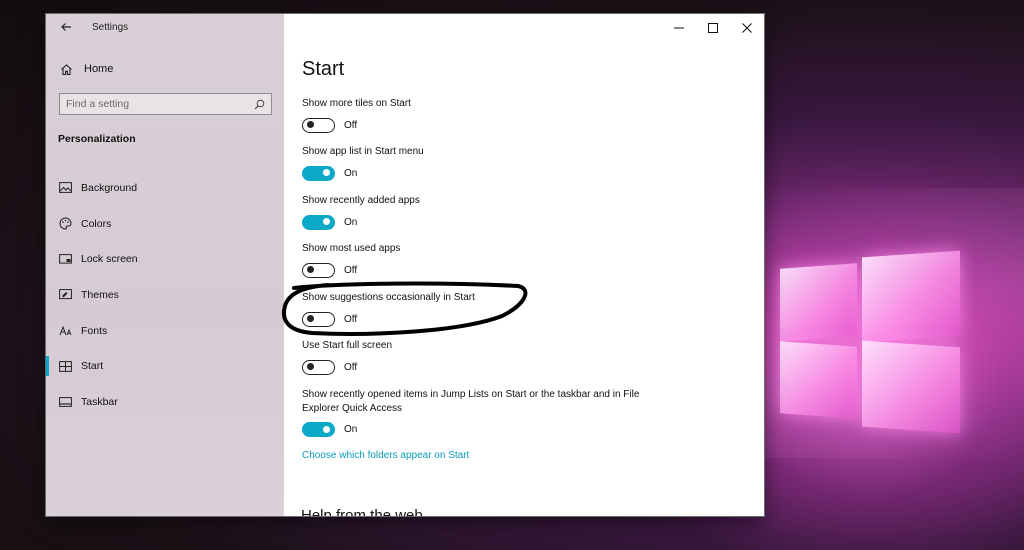 The image size is (1024, 550). What do you see at coordinates (472, 212) in the screenshot?
I see `setting-recently-added: Show recently added apps On` at bounding box center [472, 212].